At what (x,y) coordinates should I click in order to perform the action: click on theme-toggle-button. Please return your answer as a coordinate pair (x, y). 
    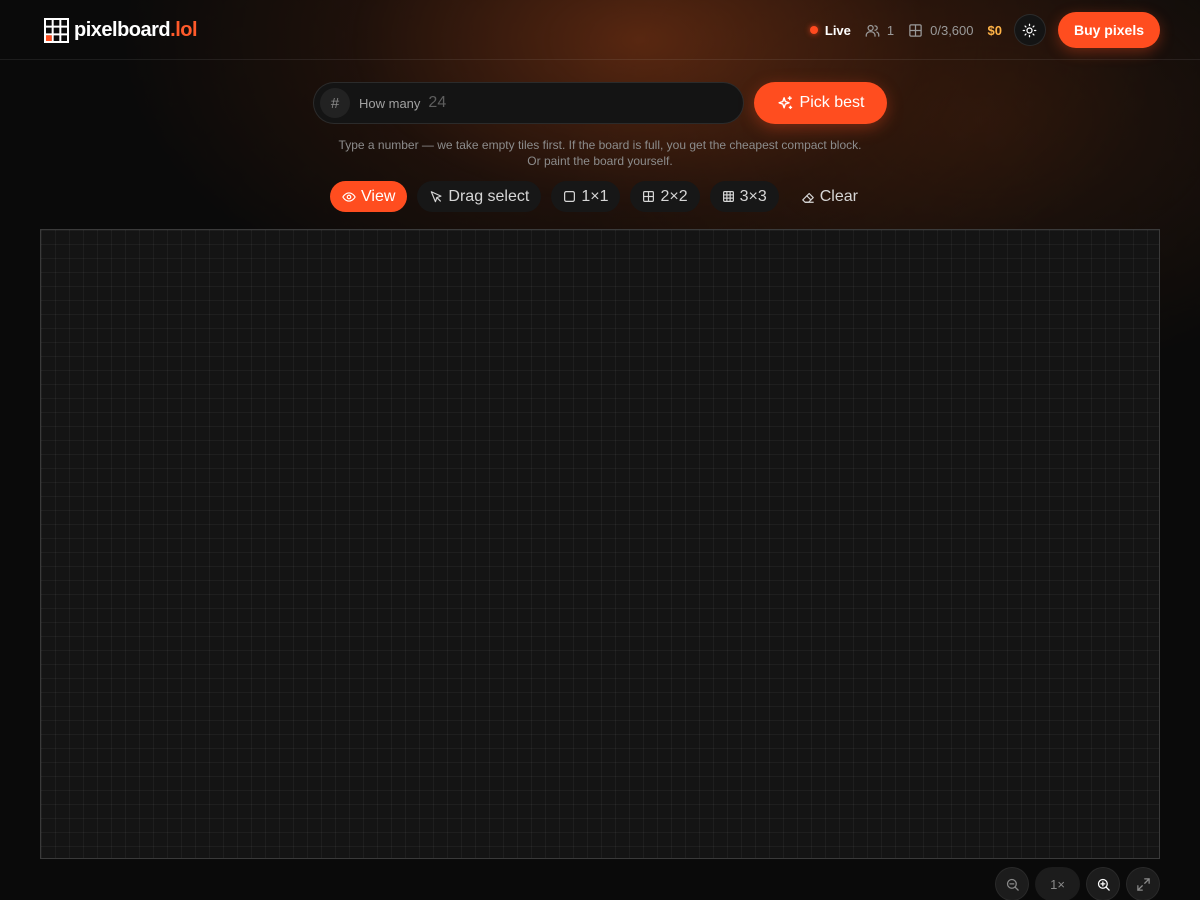
    Looking at the image, I should click on (1029, 30).